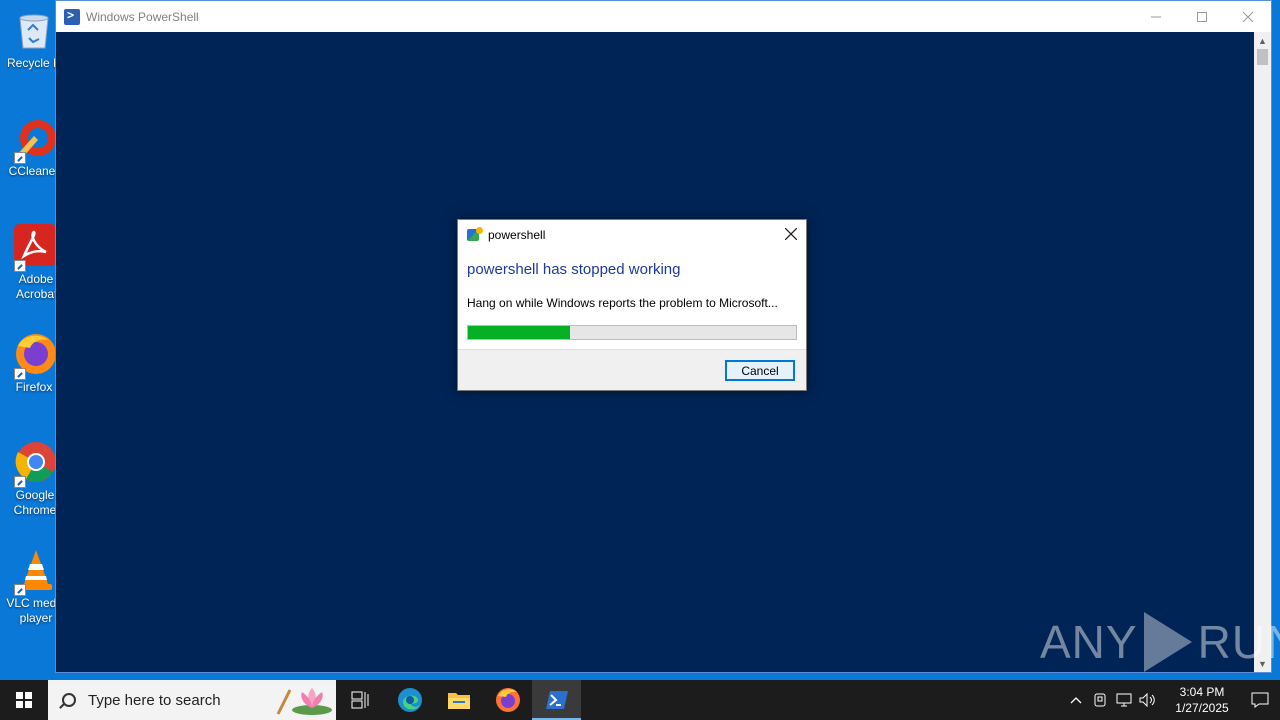 This screenshot has height=720, width=1280. I want to click on taskbar-edge, so click(409, 700).